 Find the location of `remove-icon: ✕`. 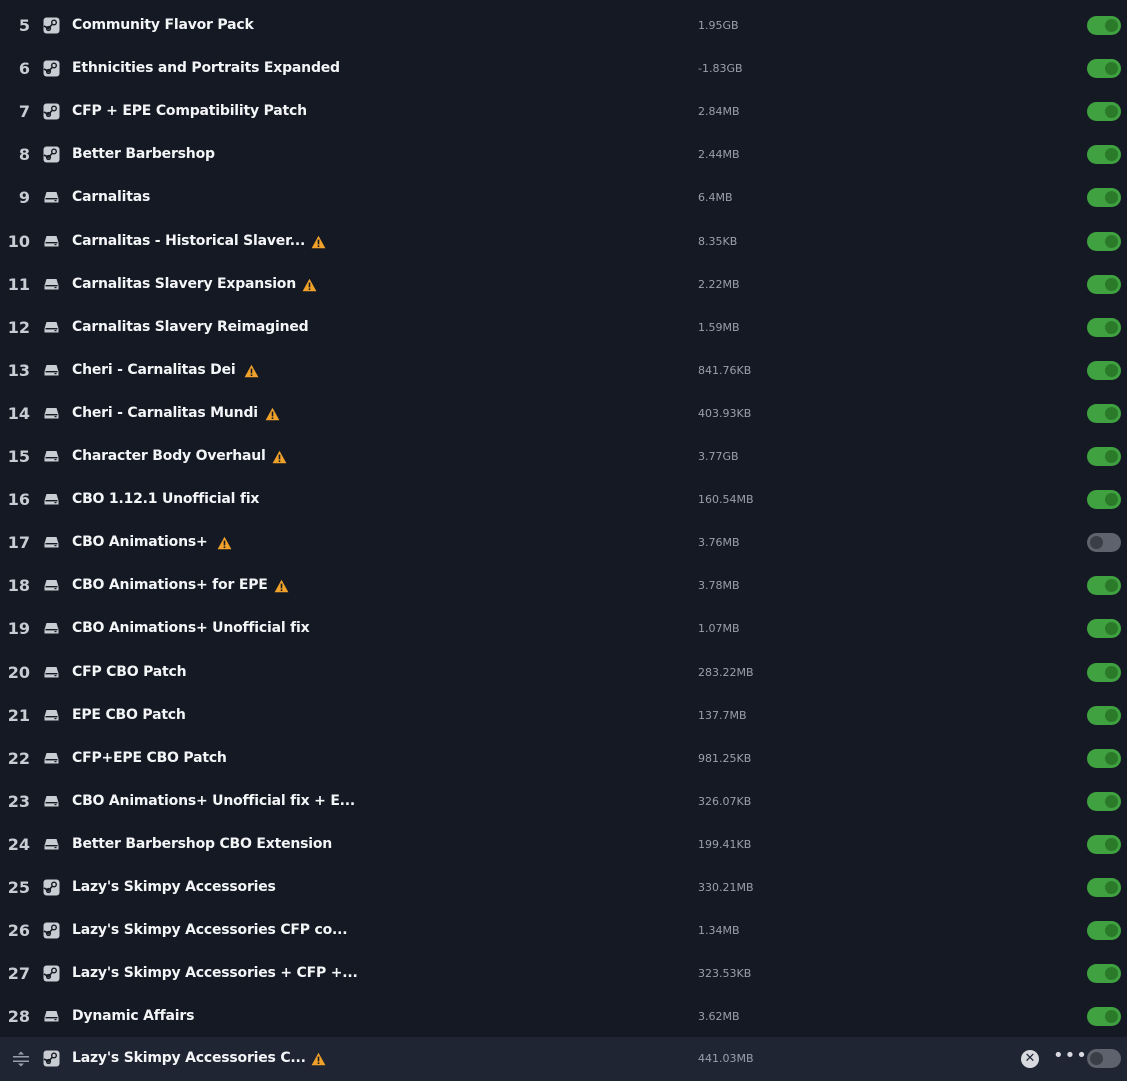

remove-icon: ✕ is located at coordinates (1030, 1059).